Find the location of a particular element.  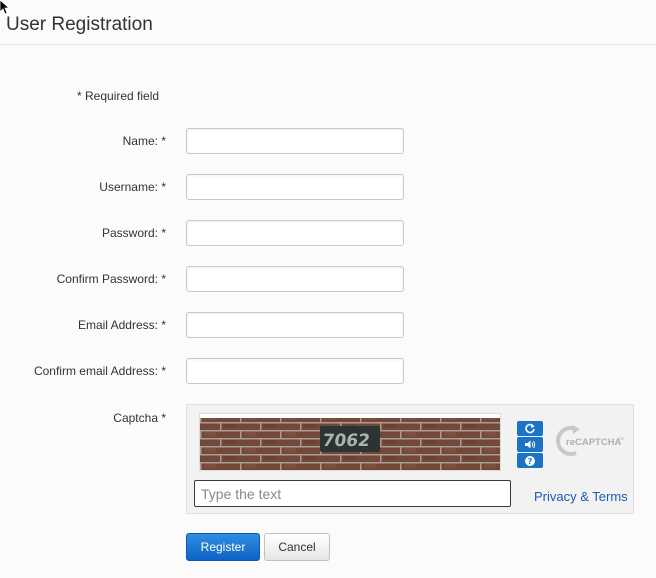

page-title: User Registration is located at coordinates (79, 24).